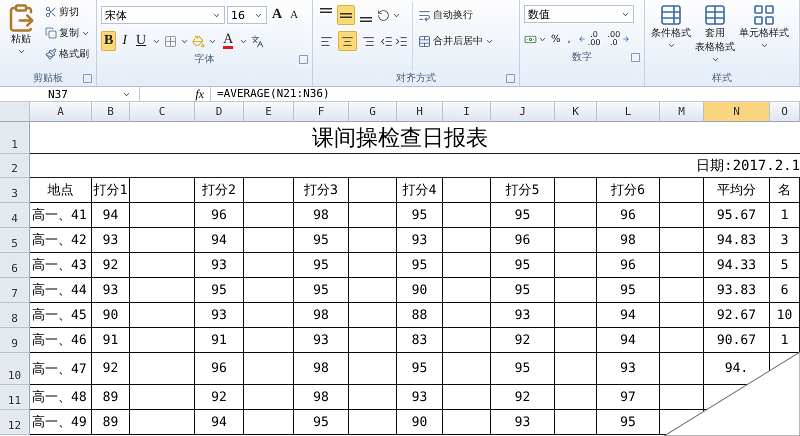 This screenshot has width=800, height=436. What do you see at coordinates (162, 112) in the screenshot?
I see `column-header: C` at bounding box center [162, 112].